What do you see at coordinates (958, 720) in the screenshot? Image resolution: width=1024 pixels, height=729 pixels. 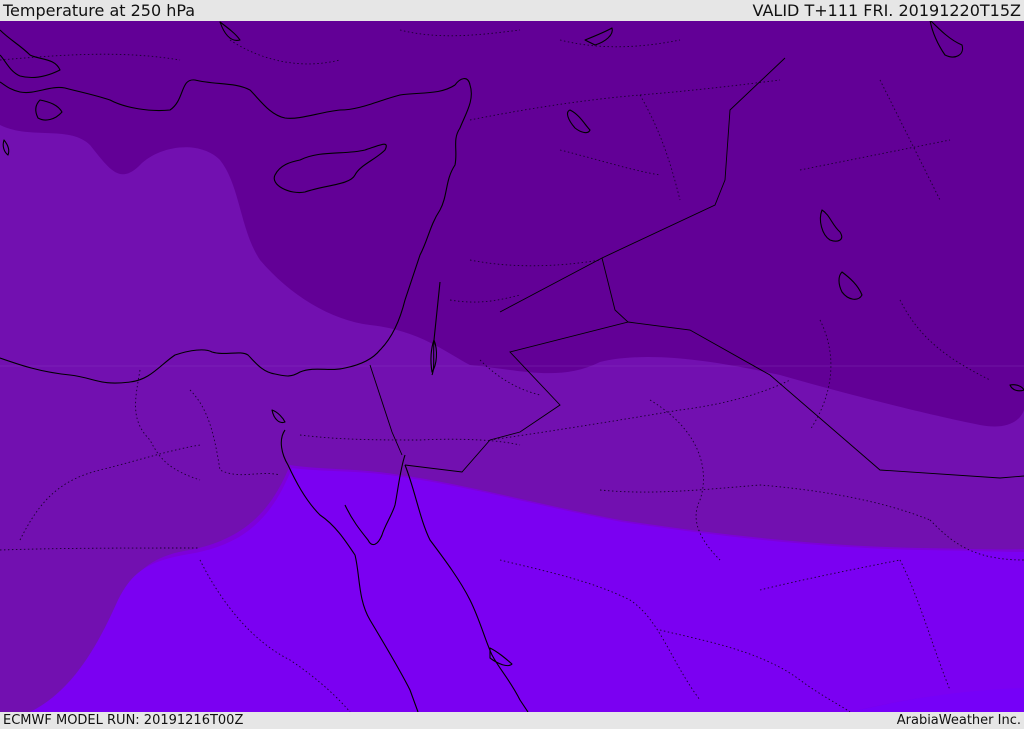 I see `credit-label: ArabiaWeather Inc.` at bounding box center [958, 720].